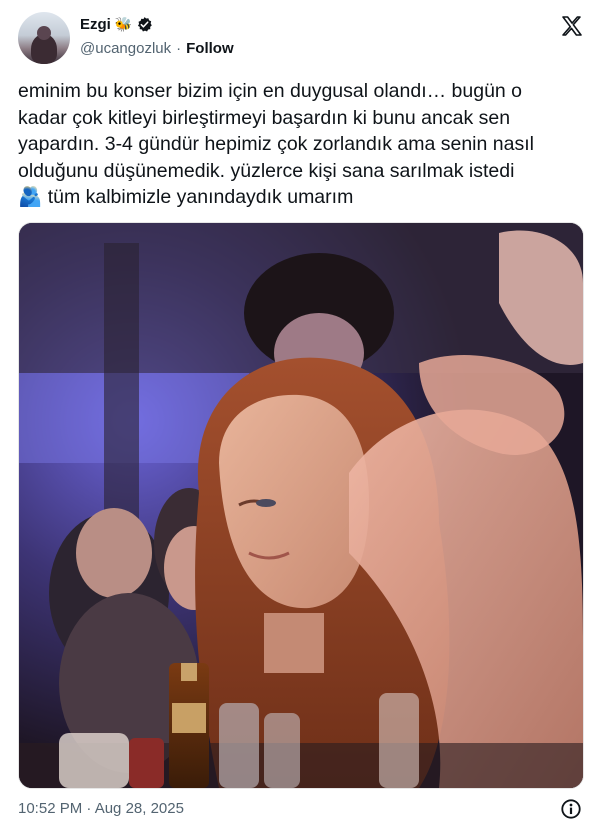 This screenshot has height=838, width=600. What do you see at coordinates (186, 197) in the screenshot?
I see `tweet-line: 🫂 tüm kalbimizle yanındaydık umarım` at bounding box center [186, 197].